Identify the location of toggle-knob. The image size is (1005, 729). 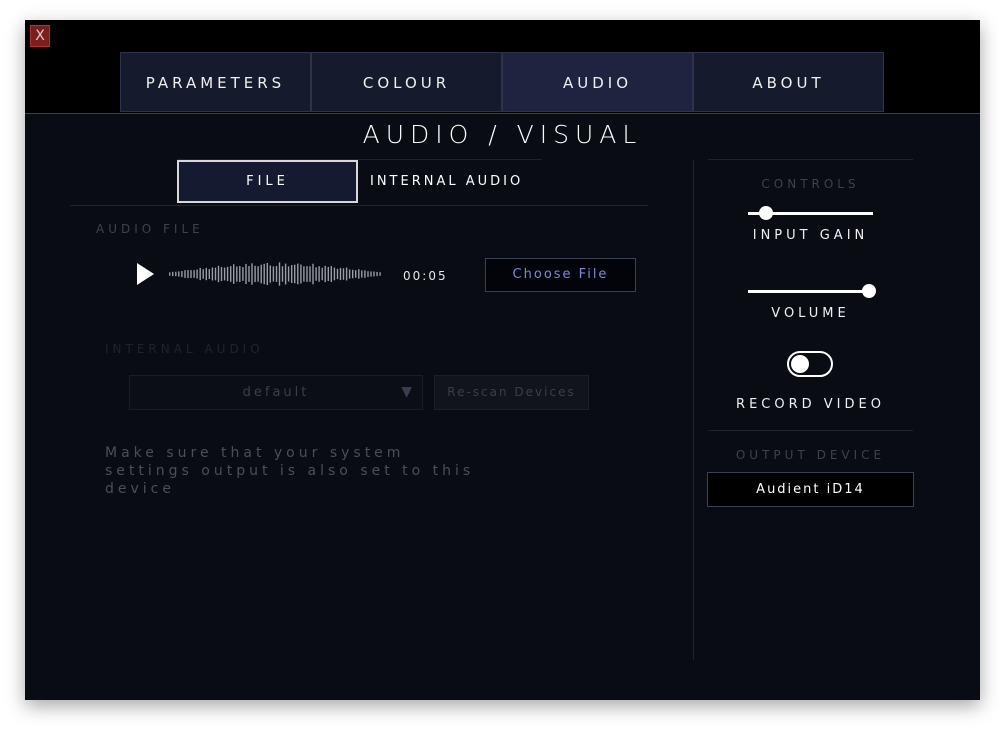
(800, 364).